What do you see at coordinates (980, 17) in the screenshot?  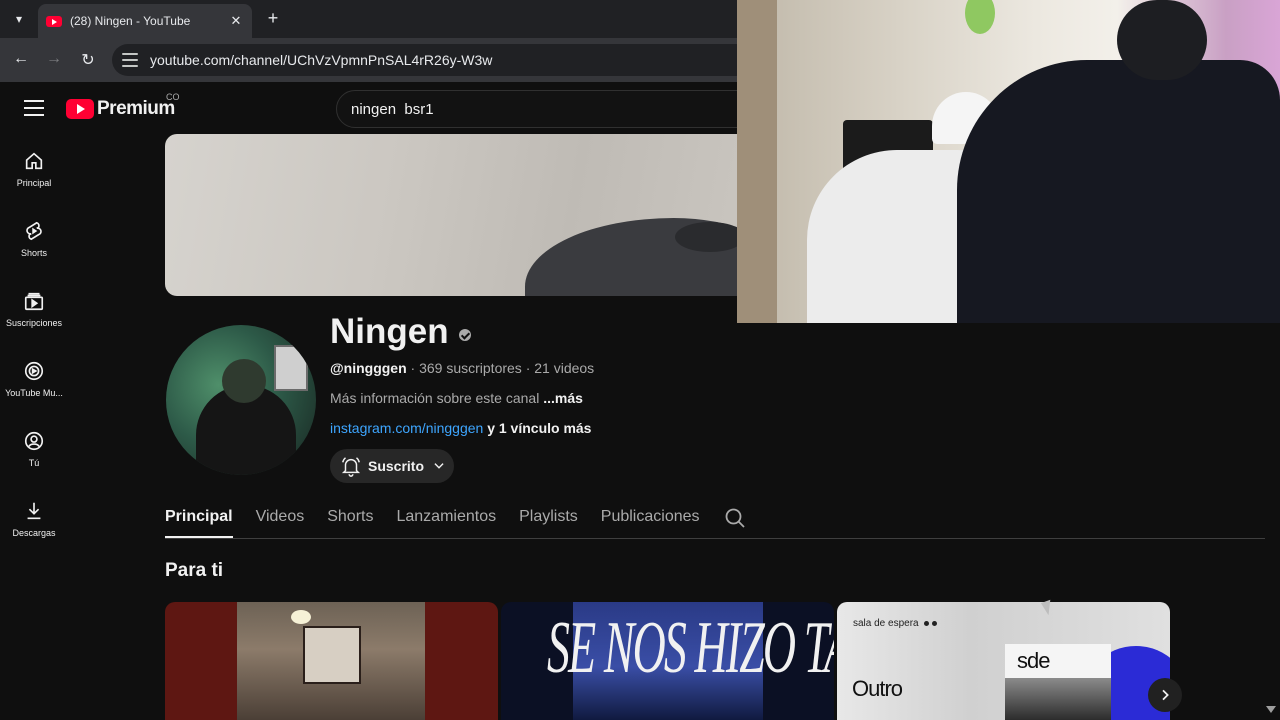 I see `overlay-plant` at bounding box center [980, 17].